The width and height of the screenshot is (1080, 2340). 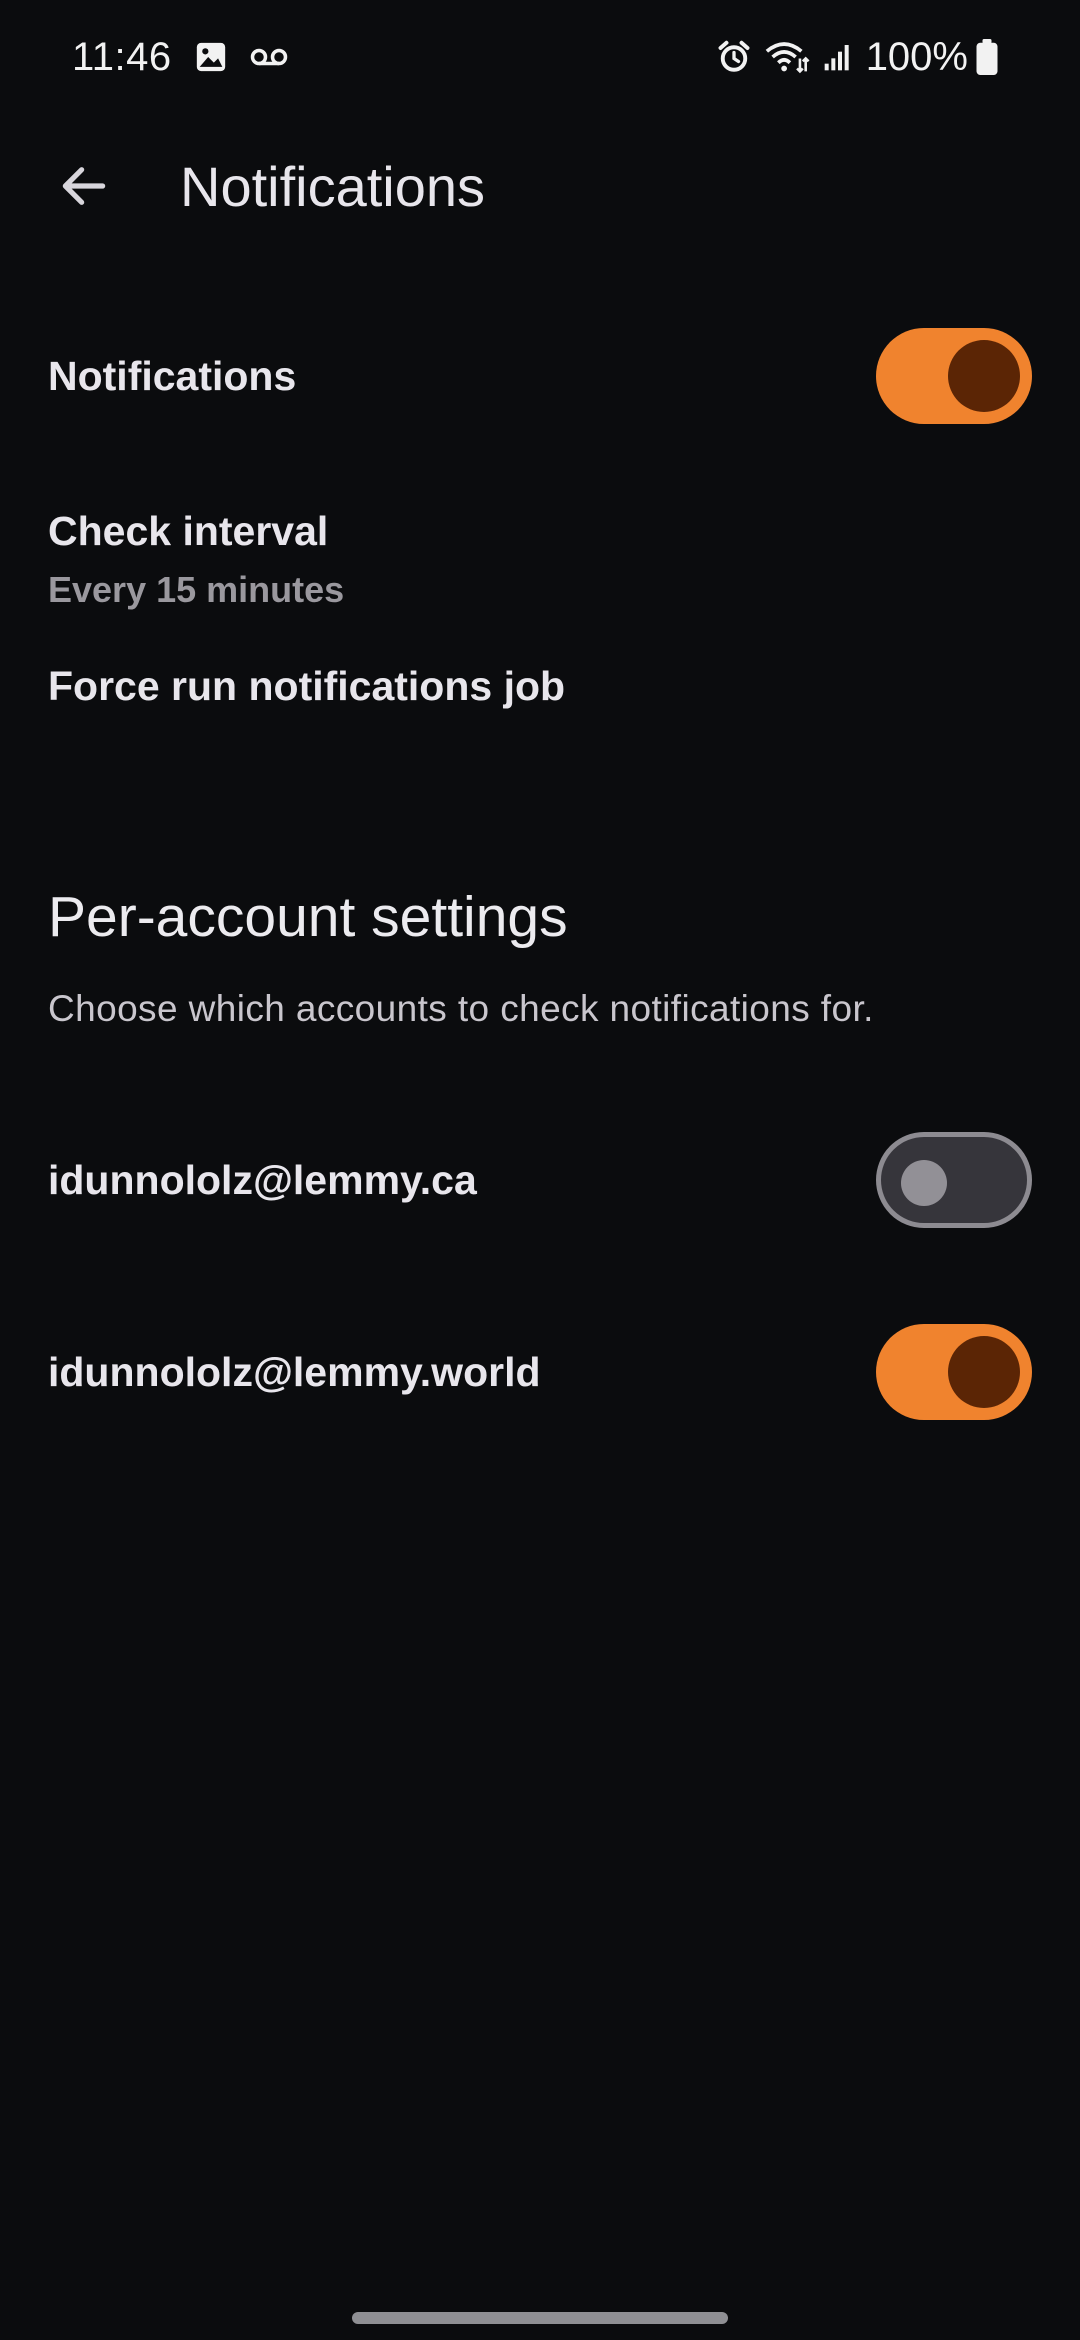 What do you see at coordinates (196, 559) in the screenshot?
I see `check-interval-text: Check interval Every 15 minutes` at bounding box center [196, 559].